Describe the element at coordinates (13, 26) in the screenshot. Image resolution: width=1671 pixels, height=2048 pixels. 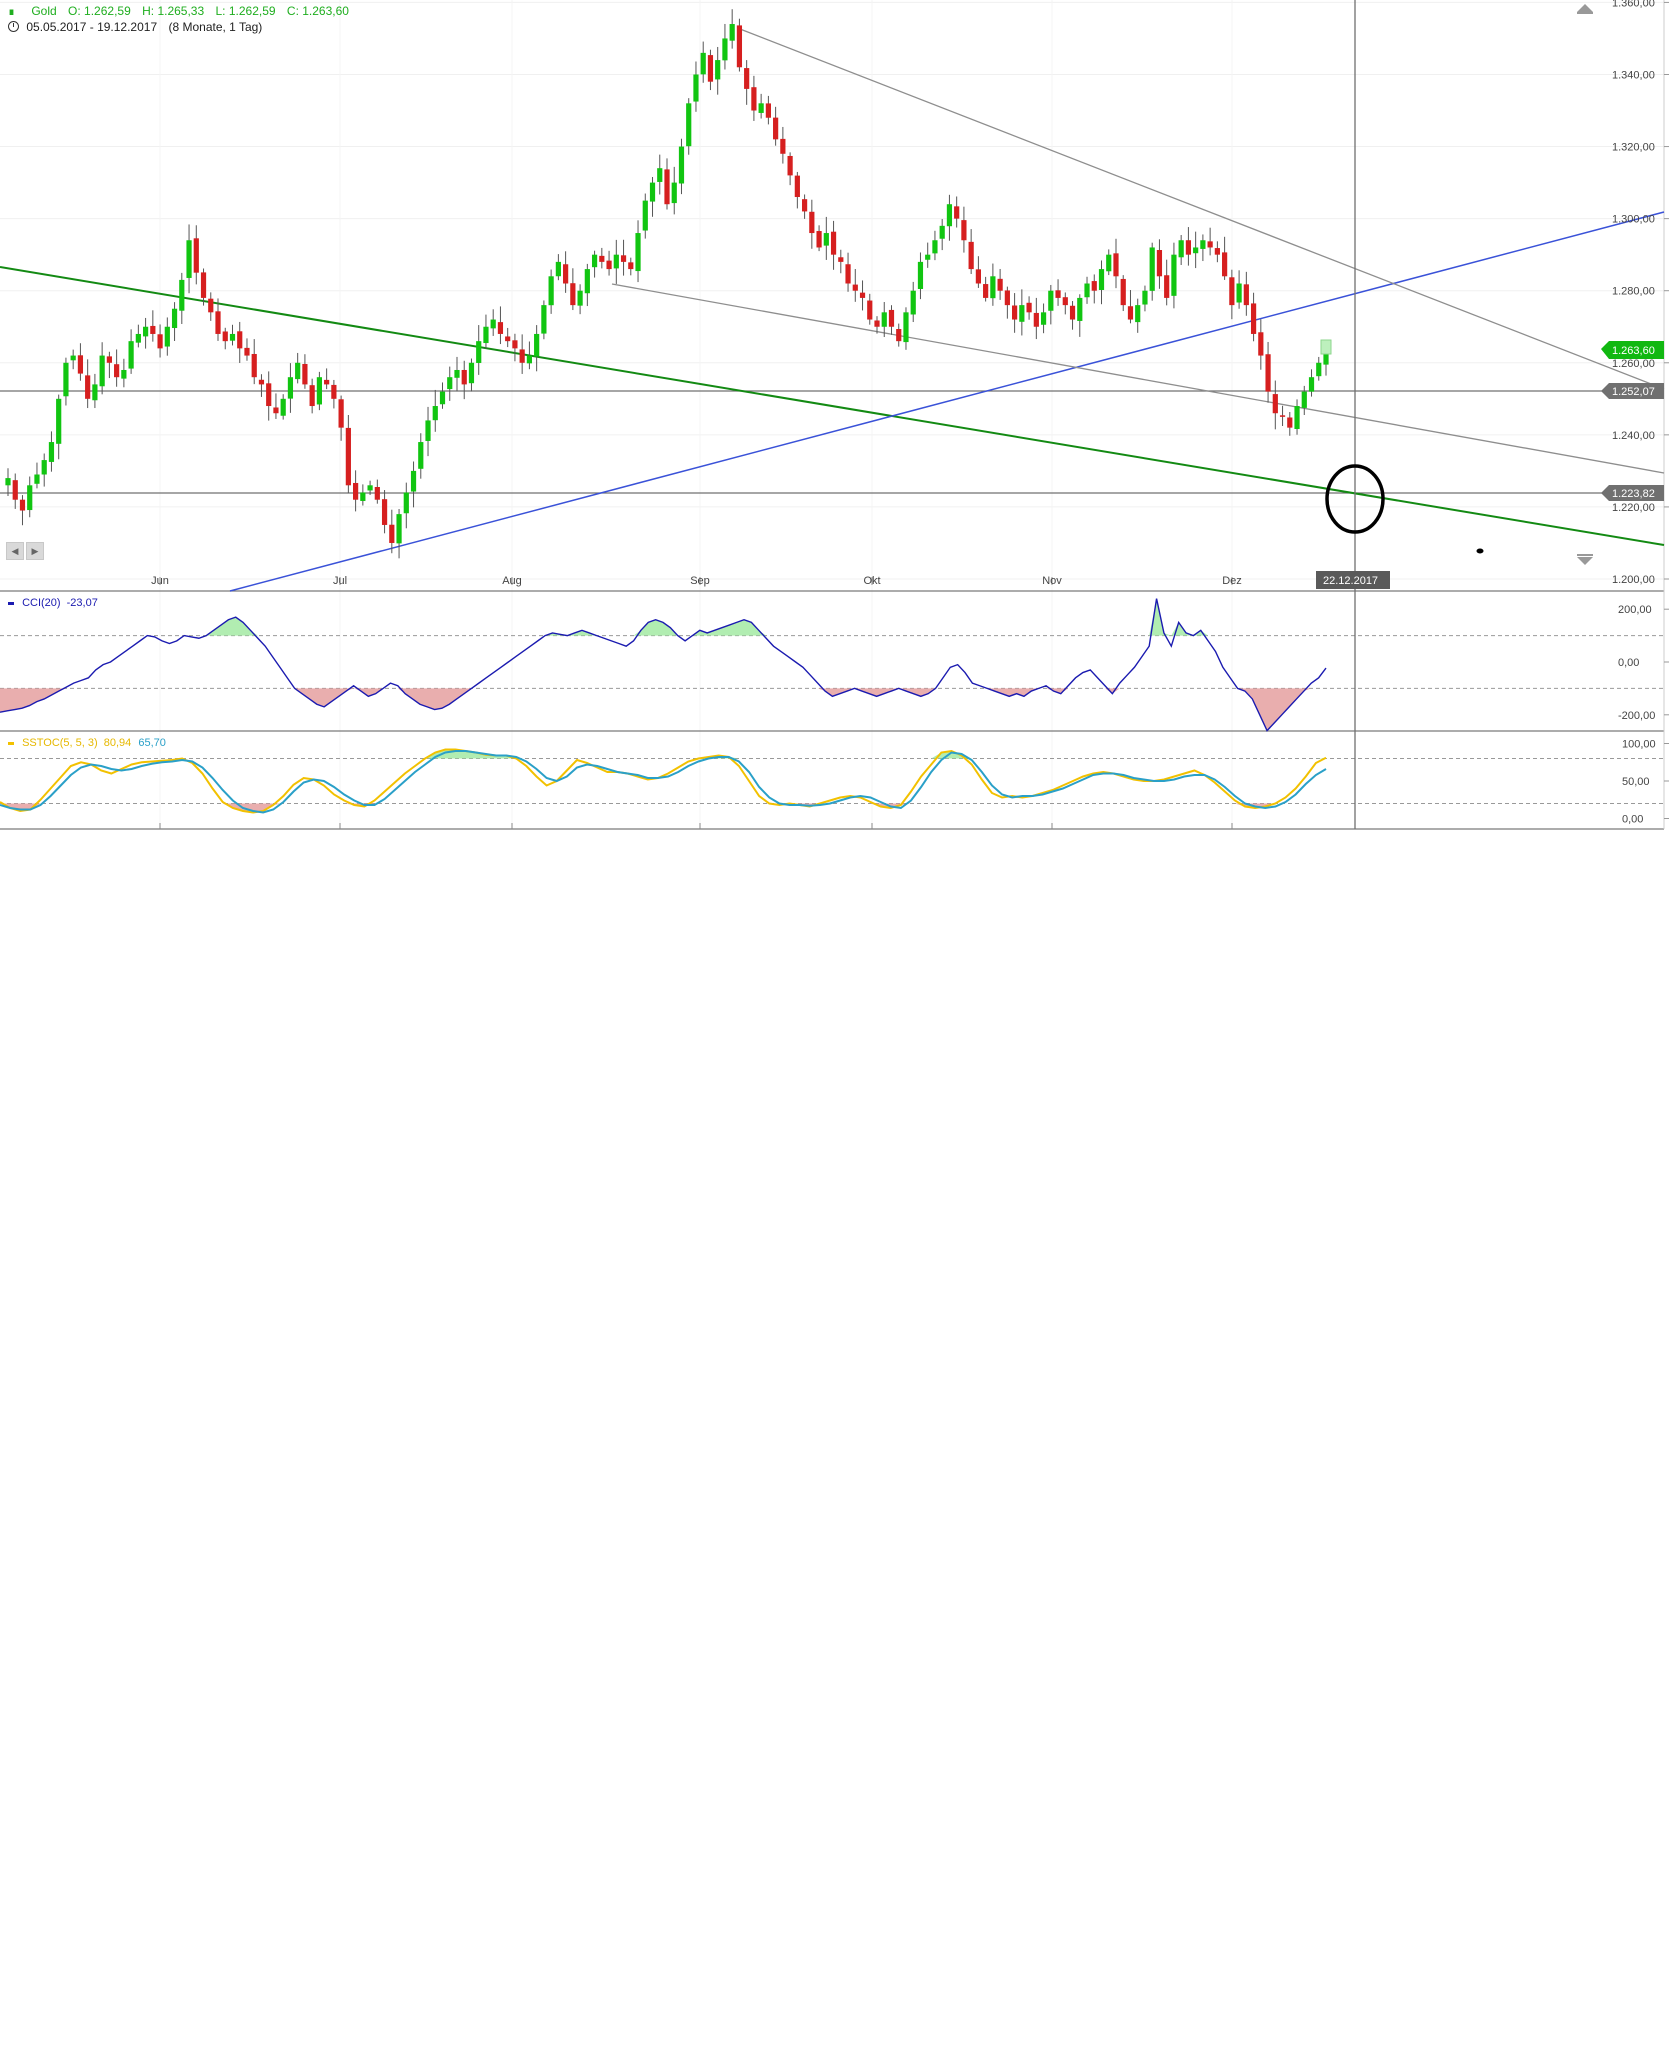
I see `clock-icon` at that location.